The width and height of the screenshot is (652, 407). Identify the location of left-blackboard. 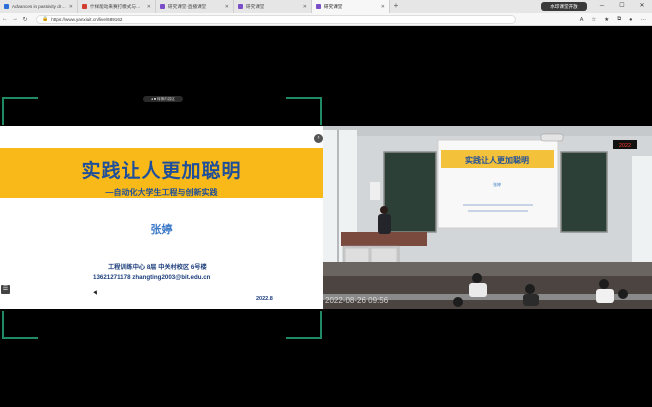
(410, 192).